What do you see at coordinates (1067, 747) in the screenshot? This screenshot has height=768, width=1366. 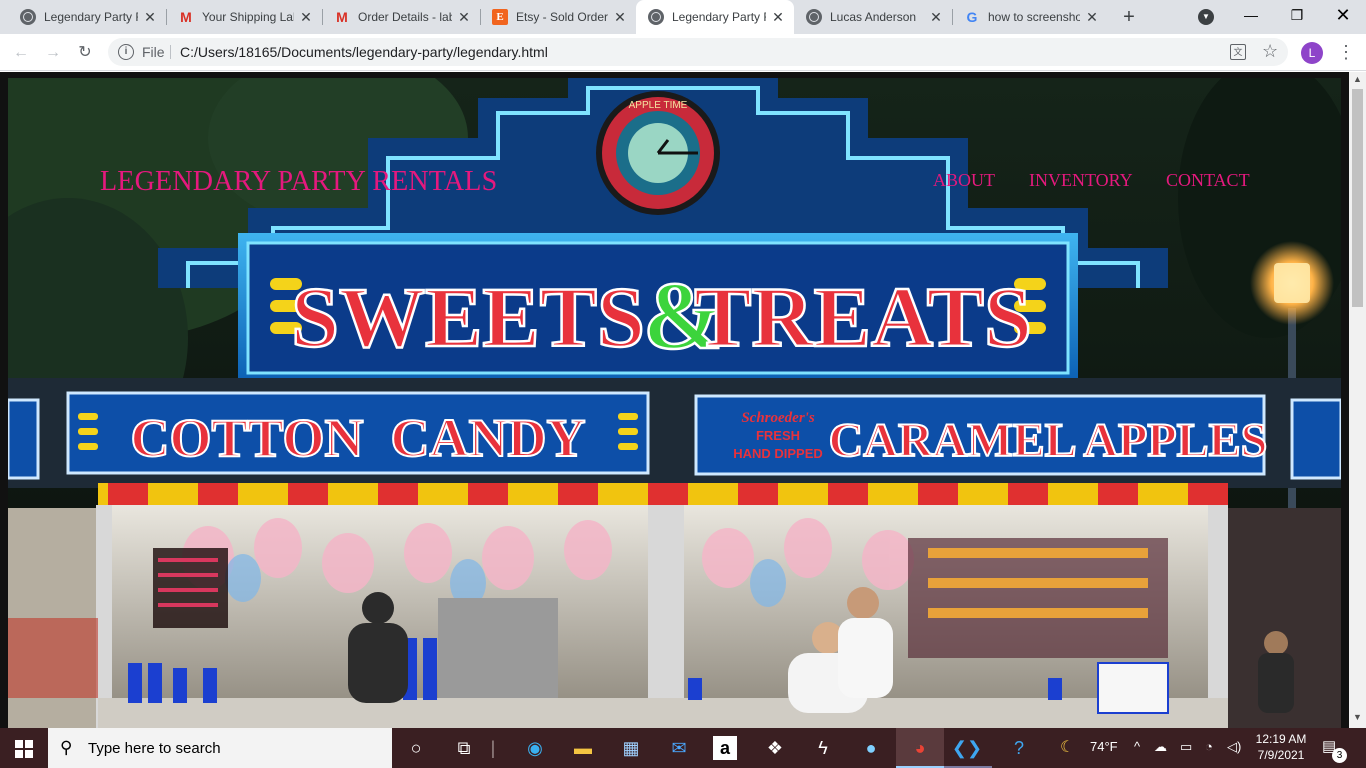 I see `weather-moon-icon: ☾` at bounding box center [1067, 747].